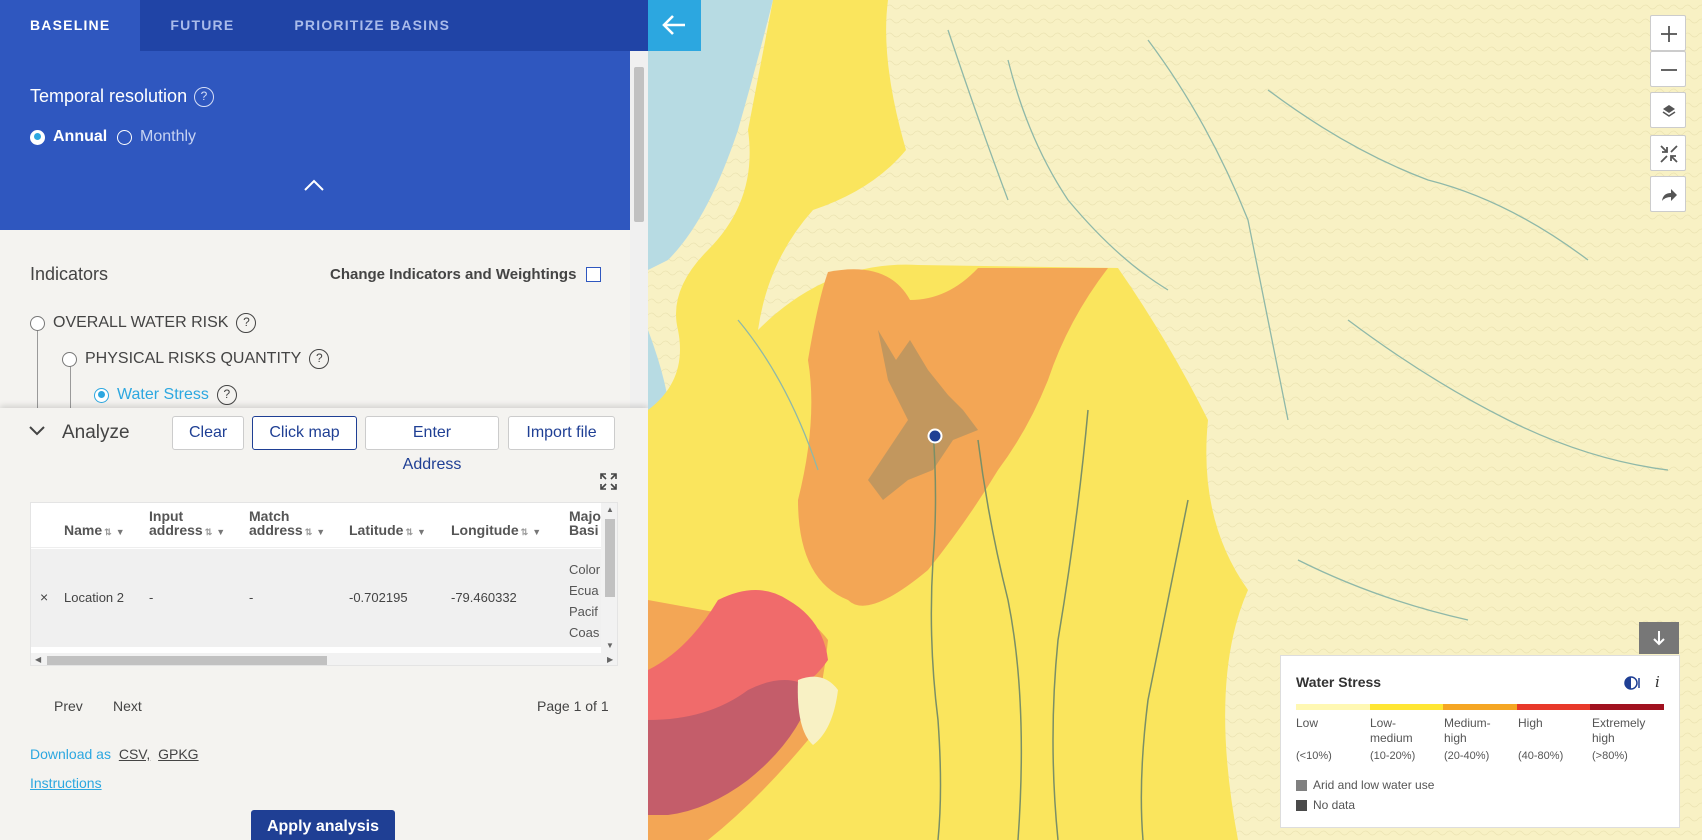 This screenshot has height=840, width=1702. Describe the element at coordinates (1339, 682) in the screenshot. I see `legend-title: Water Stress` at that location.